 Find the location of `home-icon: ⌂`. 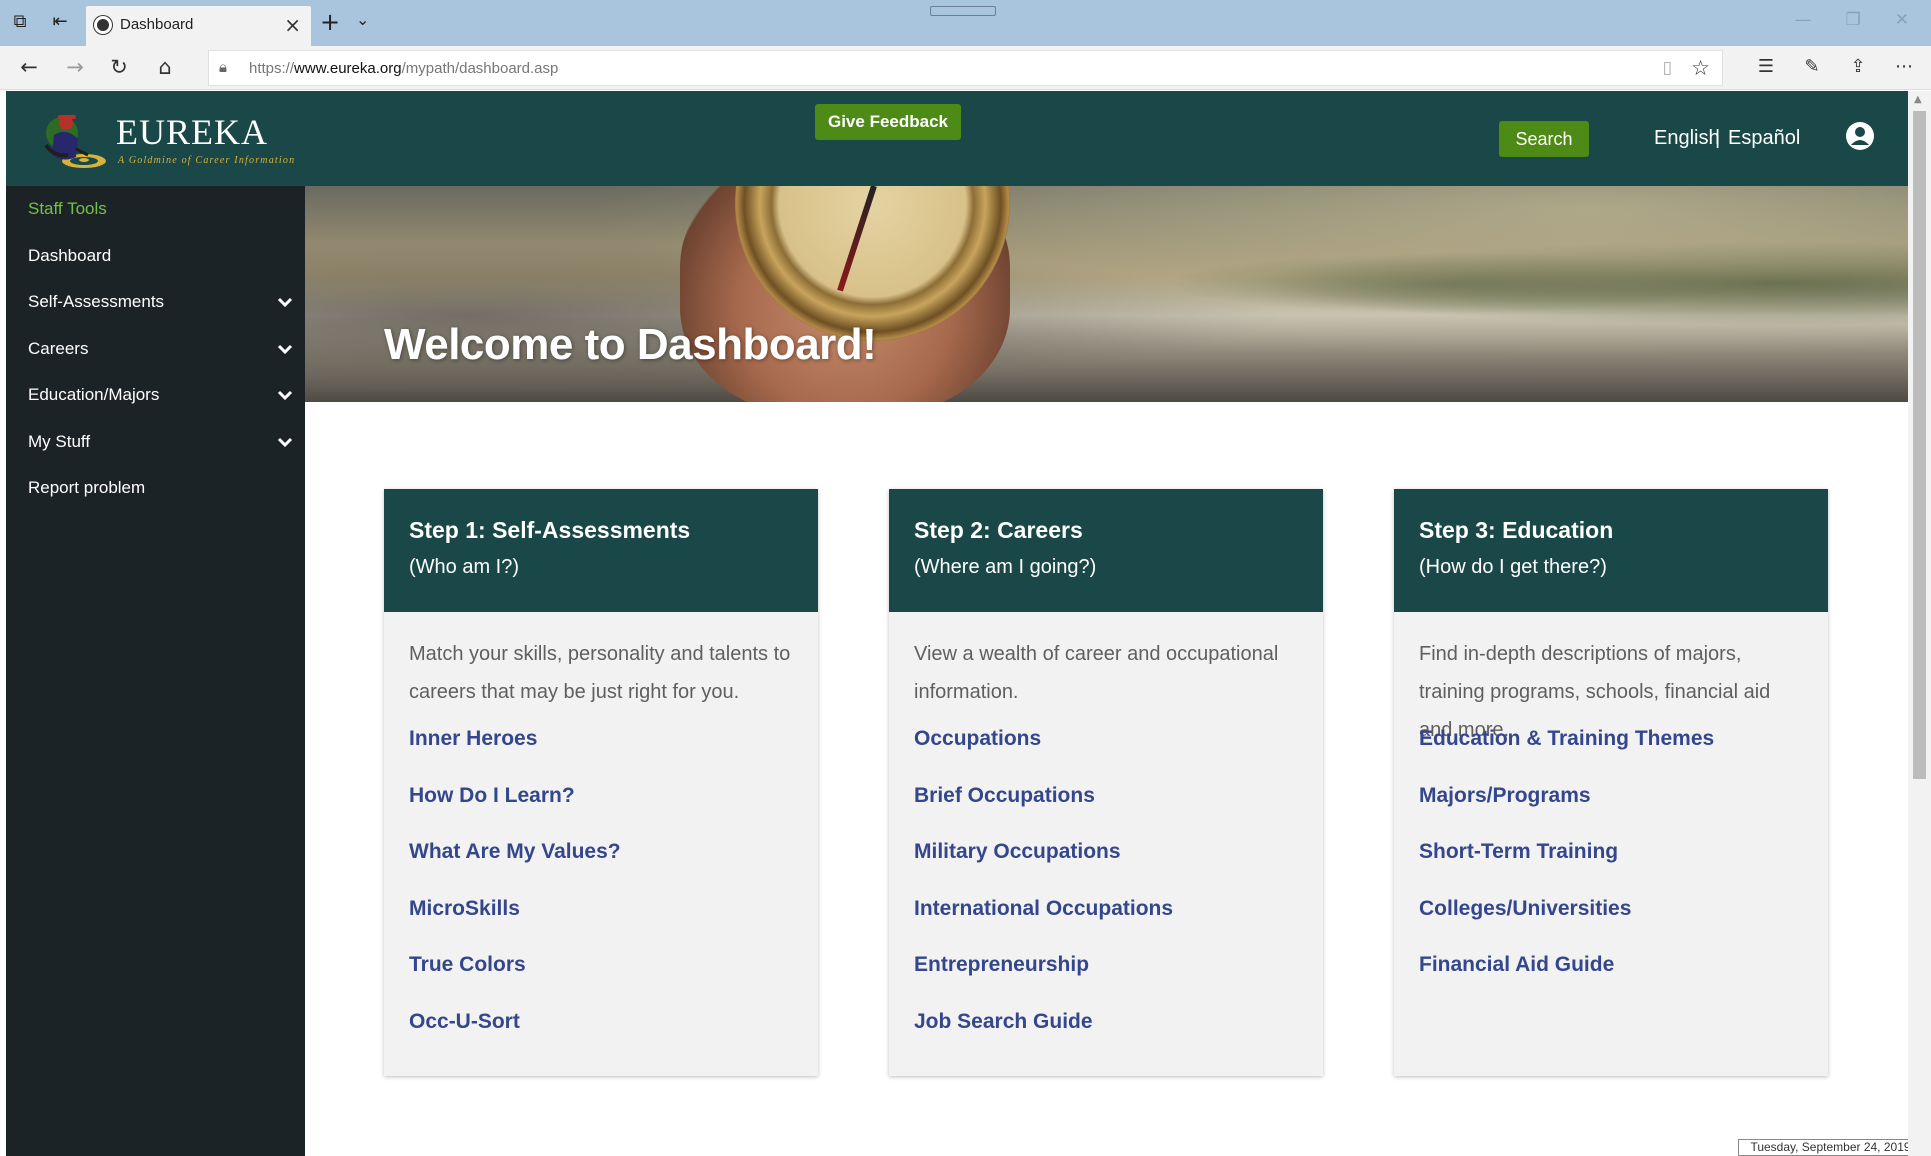

home-icon: ⌂ is located at coordinates (165, 67).